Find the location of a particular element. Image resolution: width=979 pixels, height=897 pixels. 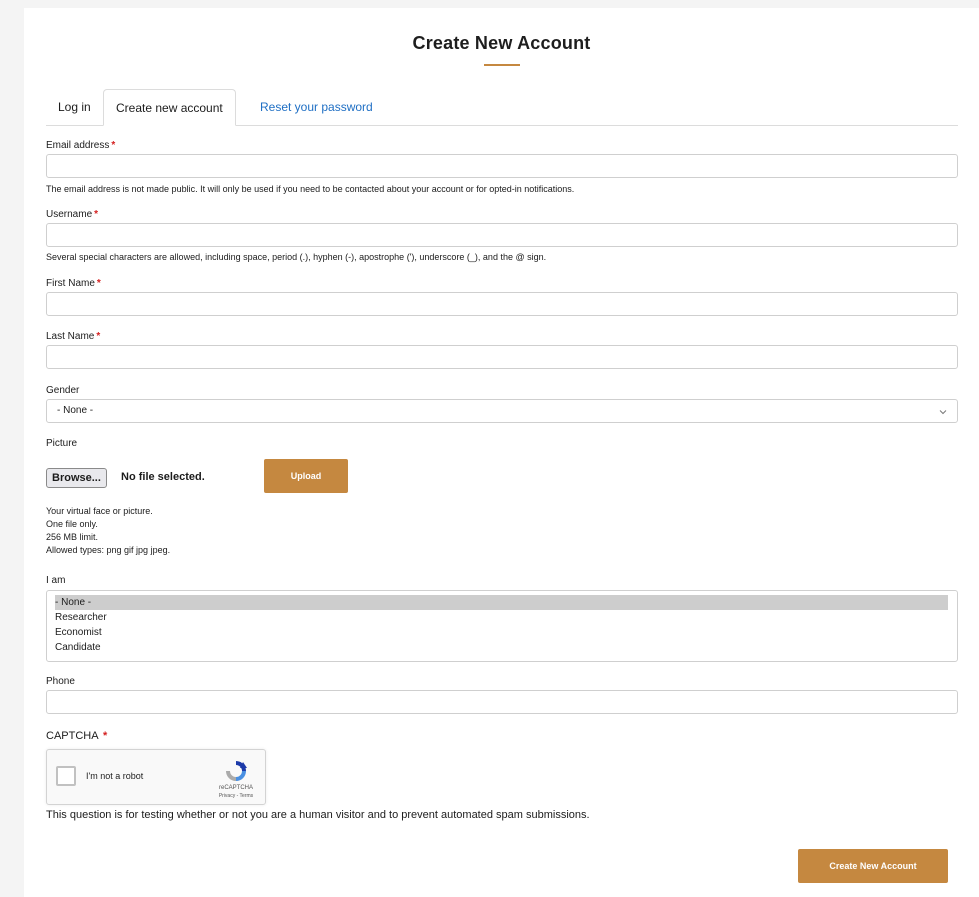

page-title: Create New Account is located at coordinates (501, 43).